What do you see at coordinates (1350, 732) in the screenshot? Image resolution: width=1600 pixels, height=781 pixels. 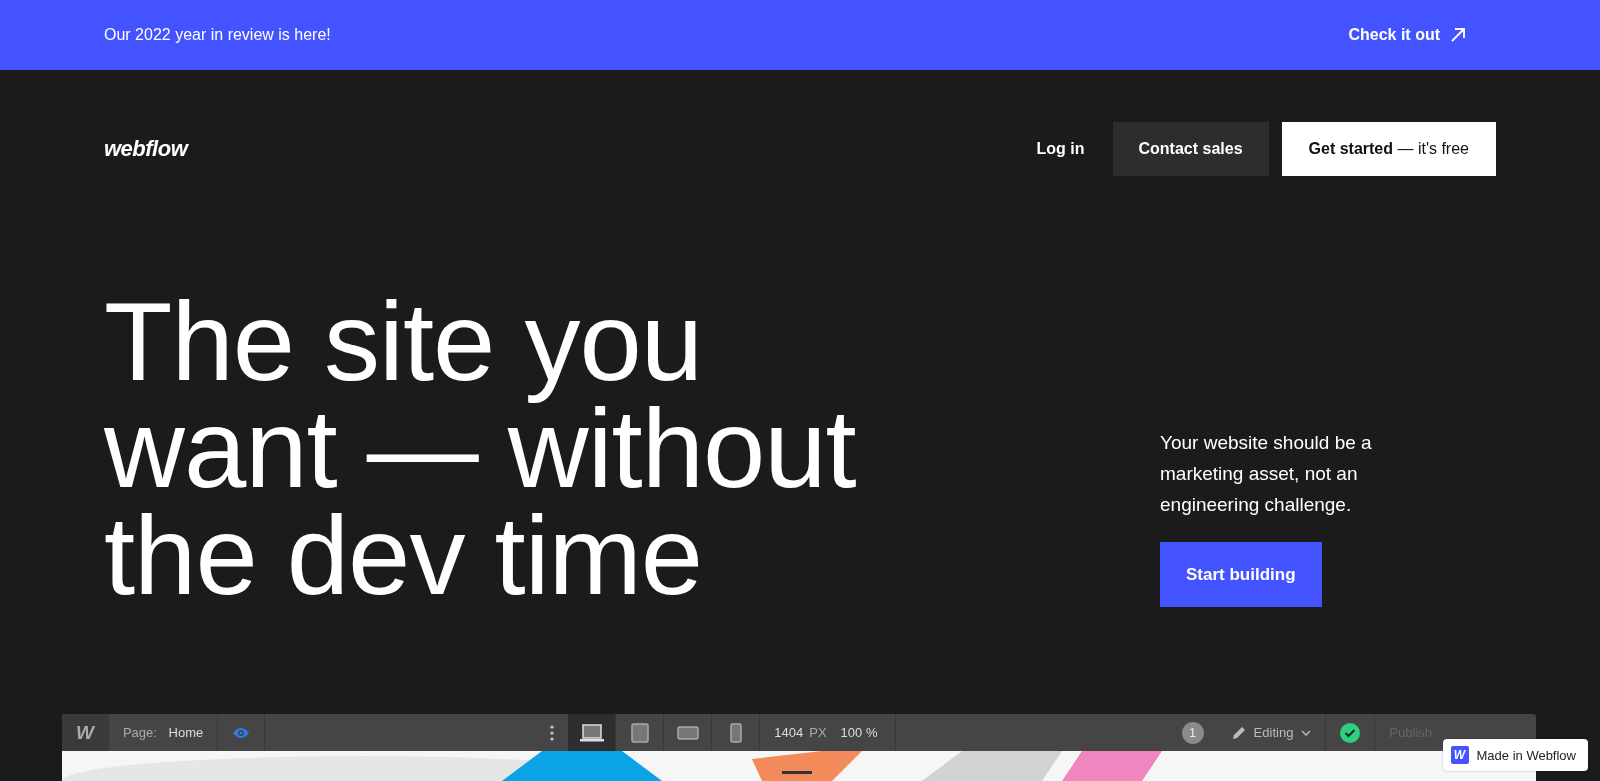 I see `check-icon` at bounding box center [1350, 732].